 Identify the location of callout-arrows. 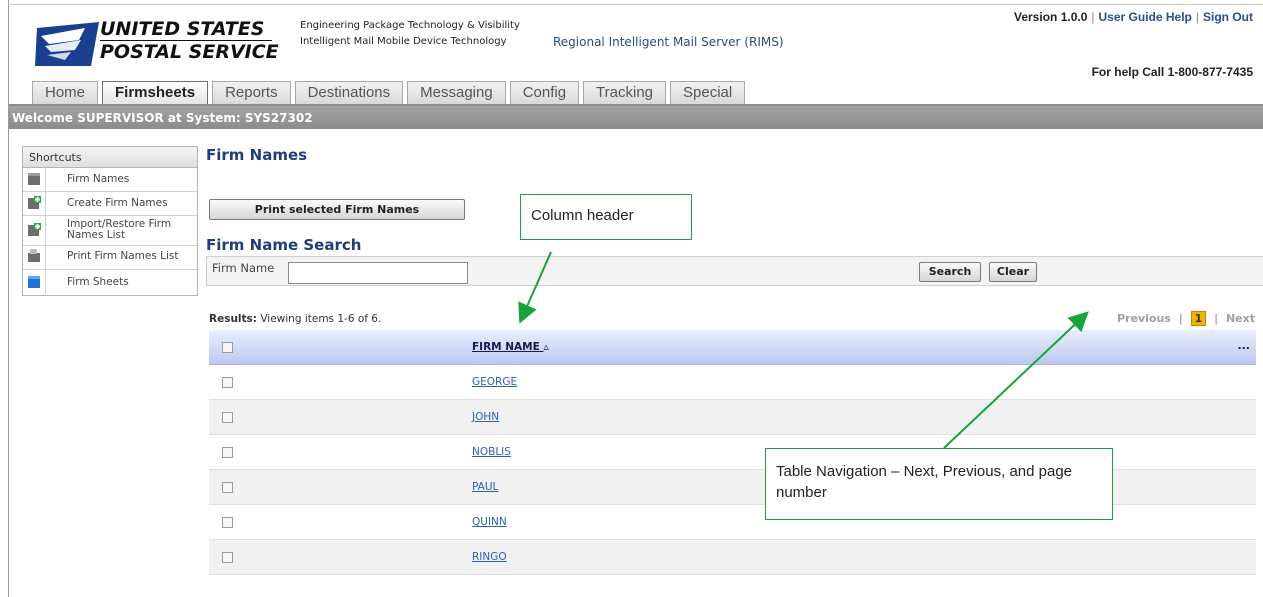
(803, 350).